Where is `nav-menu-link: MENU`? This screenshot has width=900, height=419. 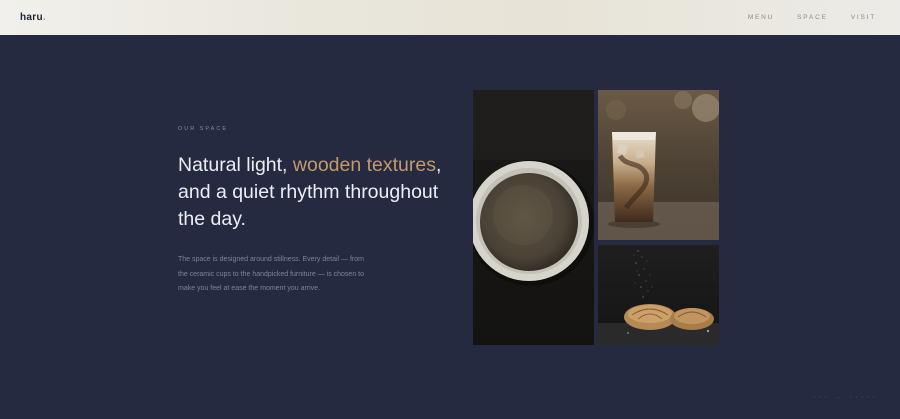
nav-menu-link: MENU is located at coordinates (761, 17).